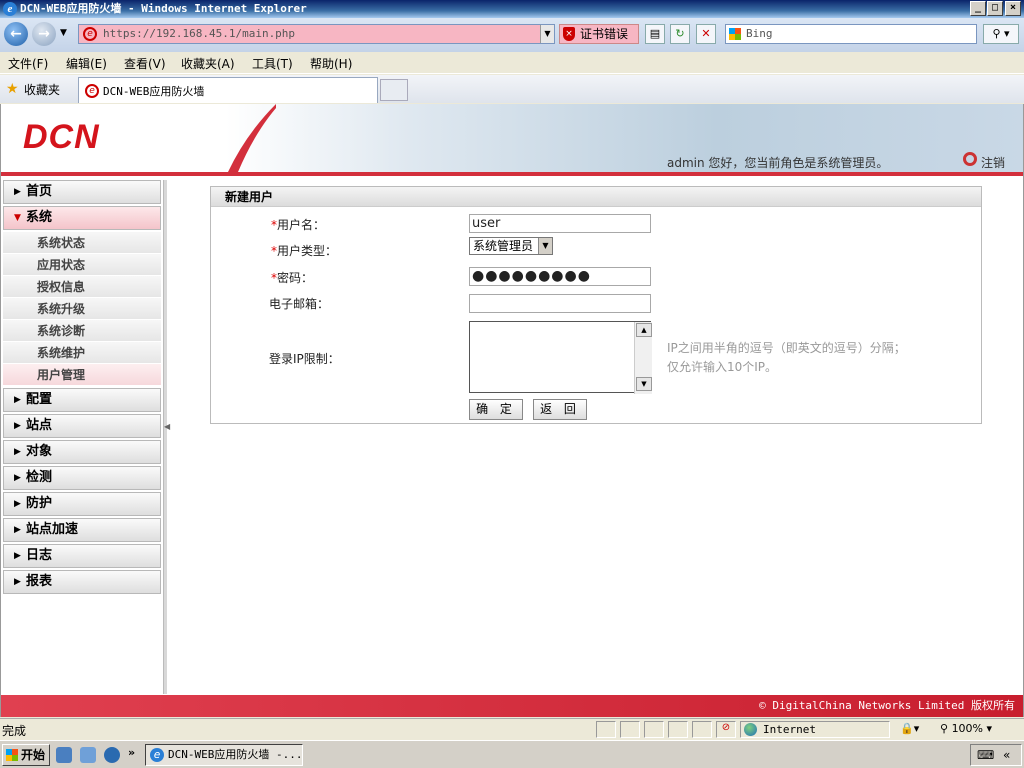  What do you see at coordinates (86, 63) in the screenshot?
I see `menu-edit: 编辑(E)` at bounding box center [86, 63].